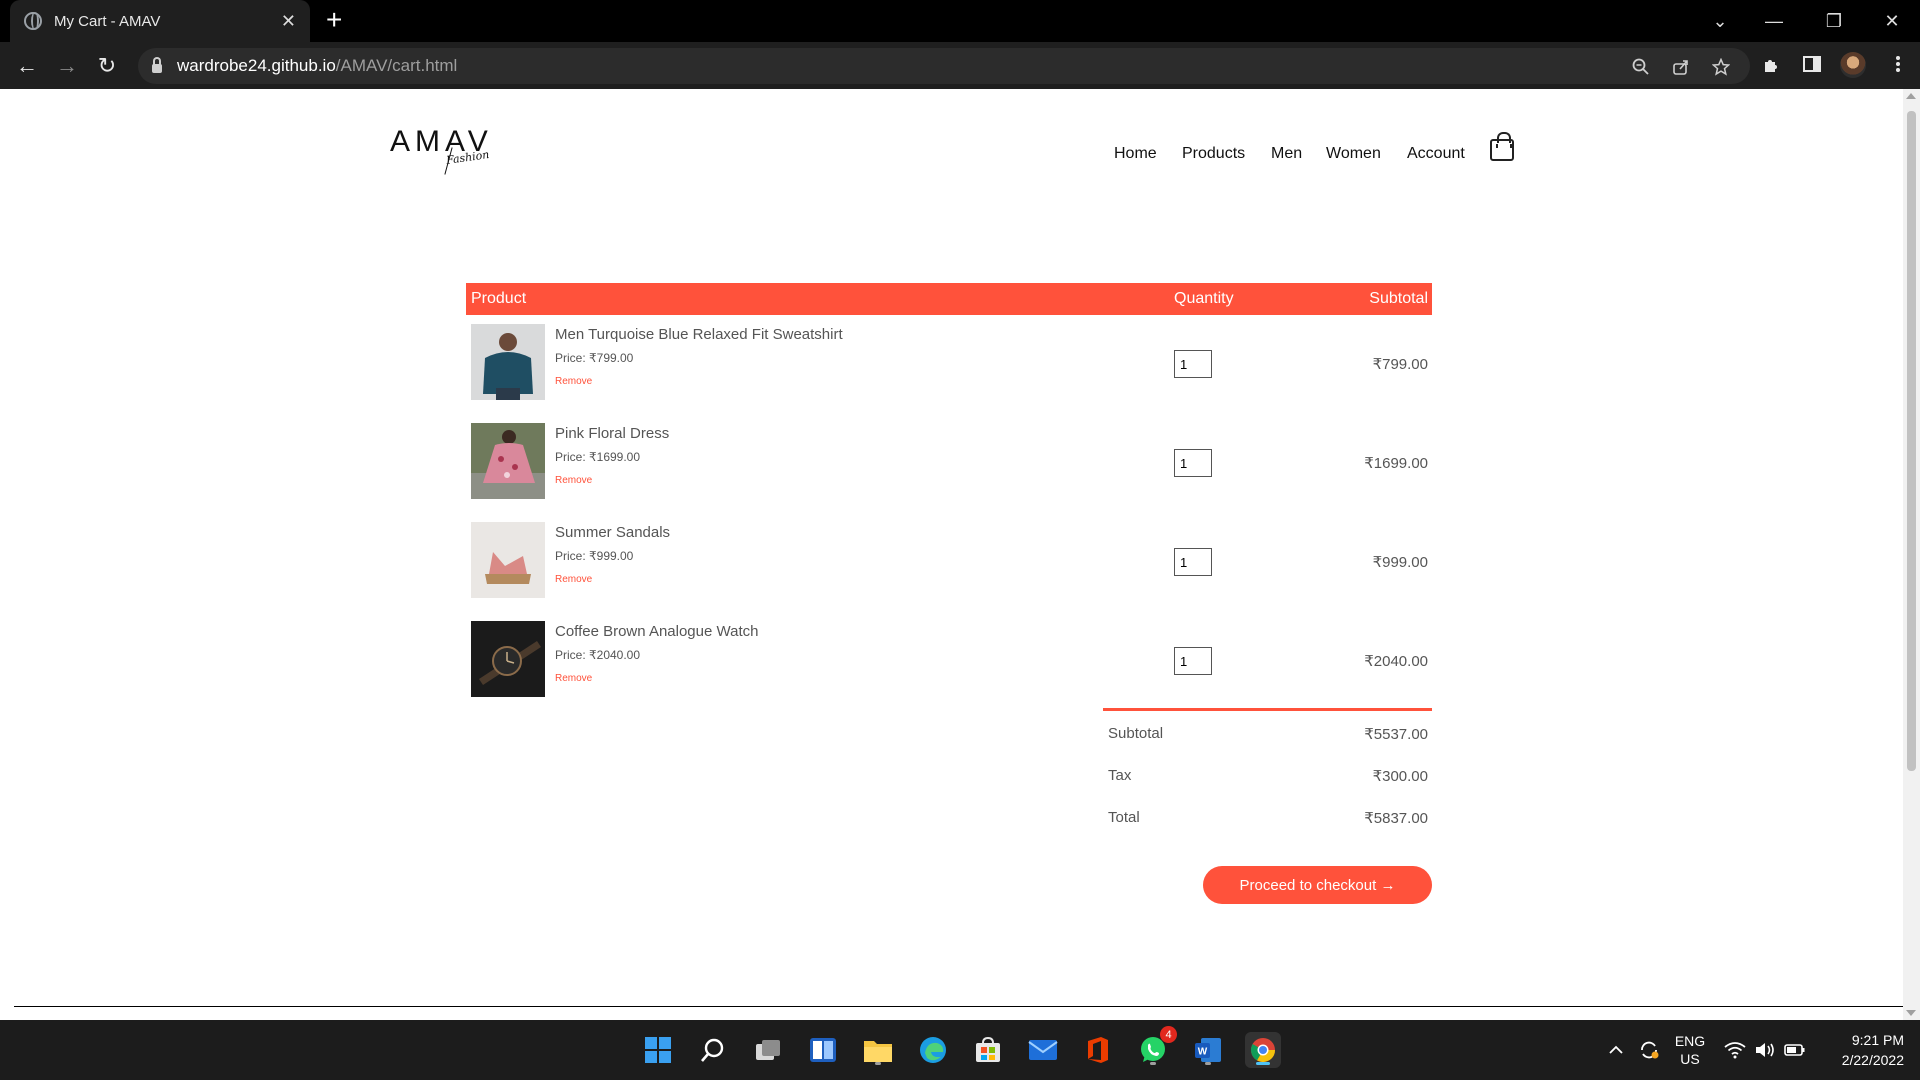  I want to click on sync-icon, so click(1649, 1050).